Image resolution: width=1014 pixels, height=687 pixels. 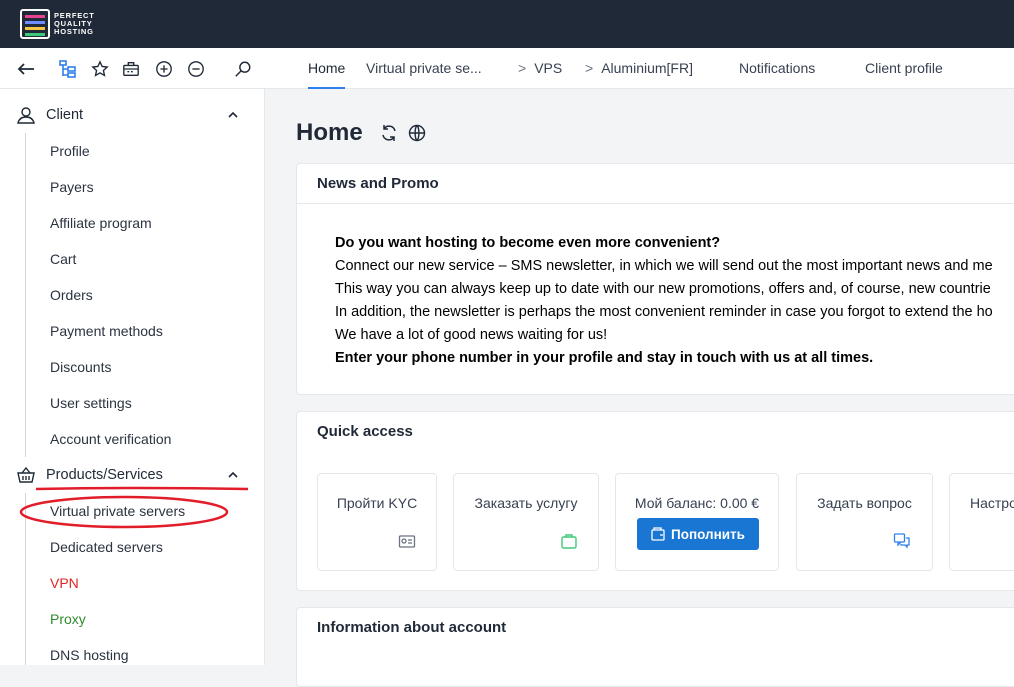 What do you see at coordinates (74, 23) in the screenshot?
I see `logo-text: PERFECT QUALITY HOSTING` at bounding box center [74, 23].